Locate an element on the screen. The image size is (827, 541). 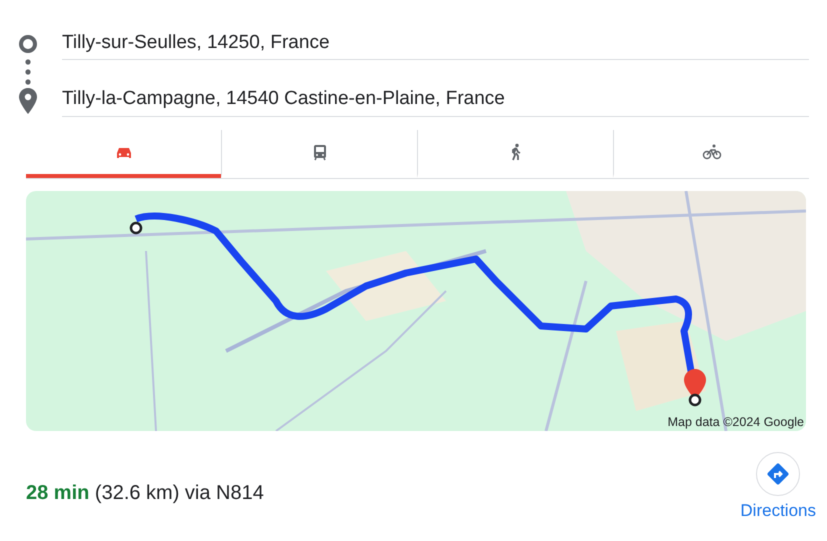
pin-icon is located at coordinates (28, 101).